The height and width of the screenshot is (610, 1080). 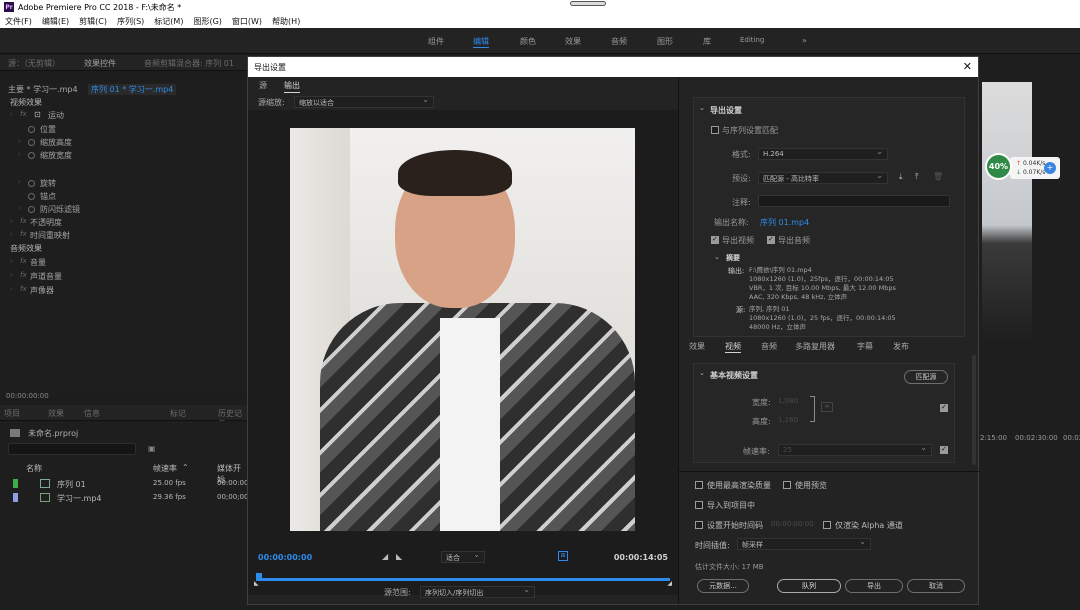 What do you see at coordinates (717, 257) in the screenshot?
I see `summary-chevron-icon: ⌄` at bounding box center [717, 257].